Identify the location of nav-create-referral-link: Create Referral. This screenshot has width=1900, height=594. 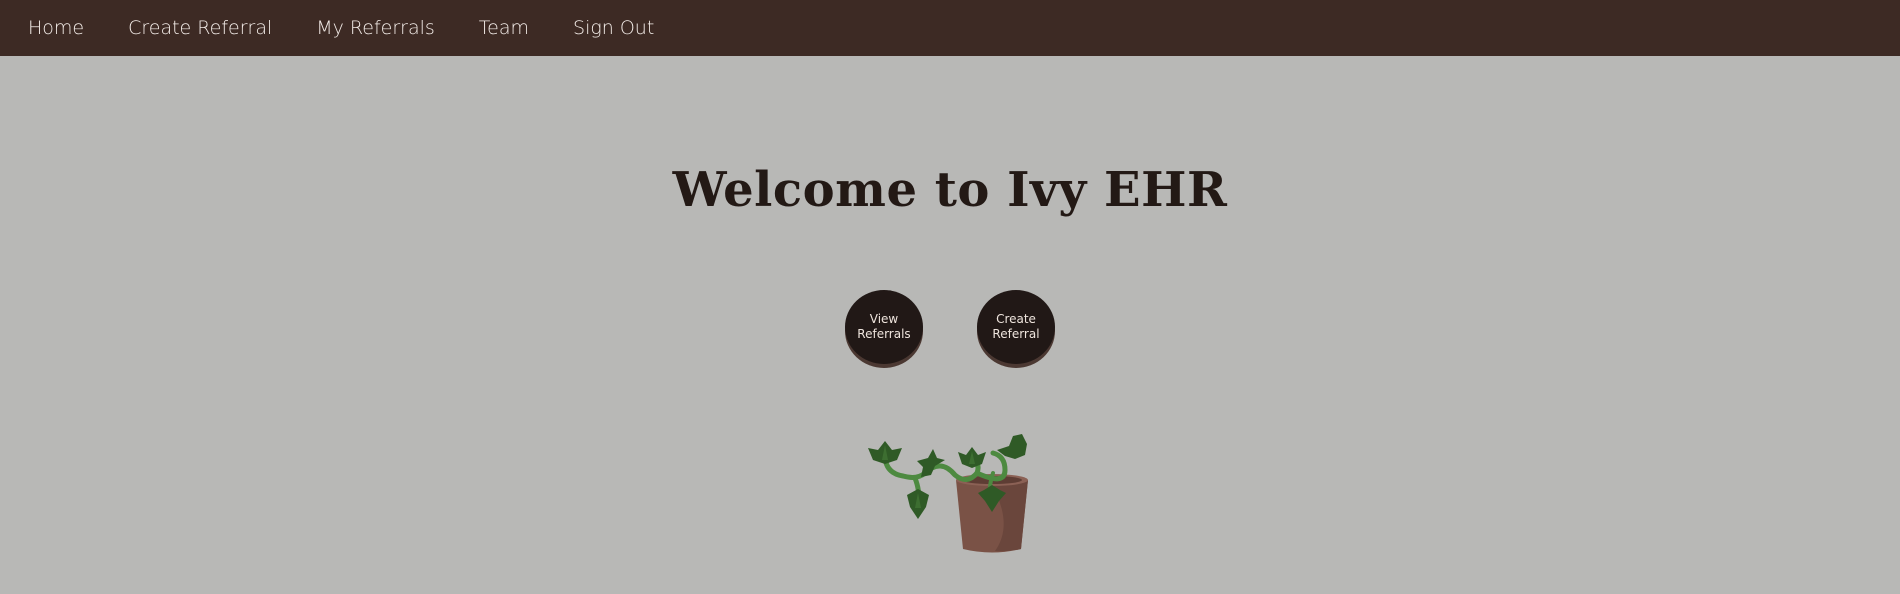
(200, 28).